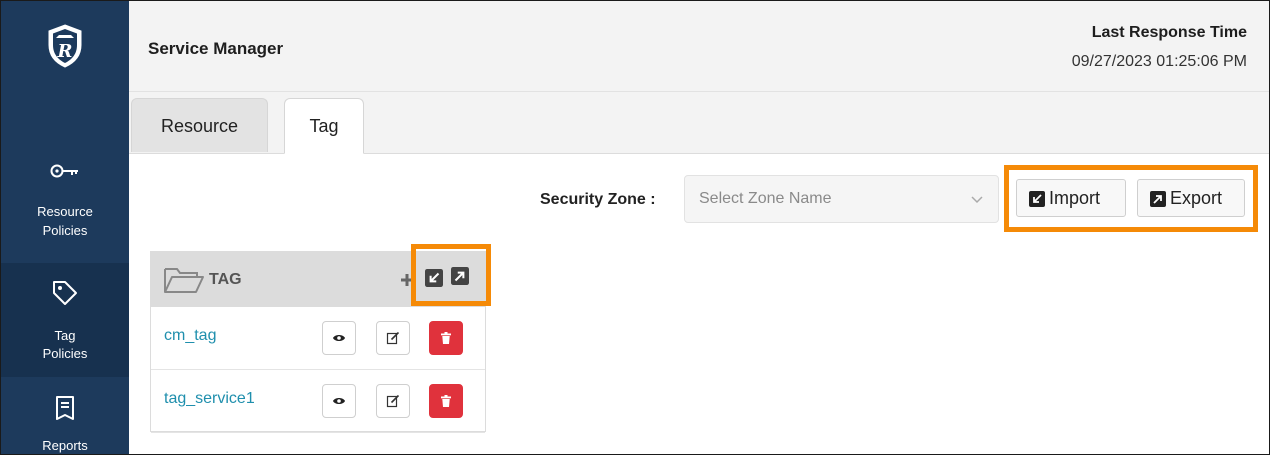  I want to click on sidebar-item-reports: Reports, so click(65, 416).